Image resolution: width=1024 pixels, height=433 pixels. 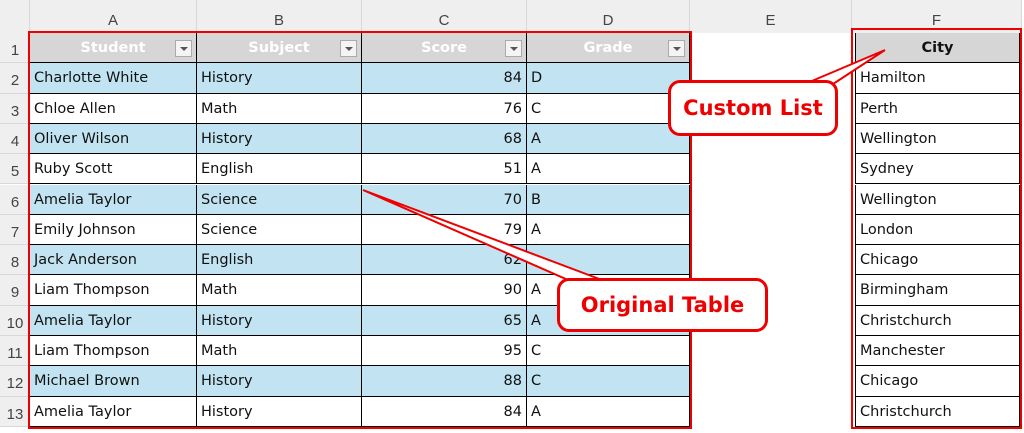 What do you see at coordinates (662, 305) in the screenshot?
I see `original-table-callout: Original Table` at bounding box center [662, 305].